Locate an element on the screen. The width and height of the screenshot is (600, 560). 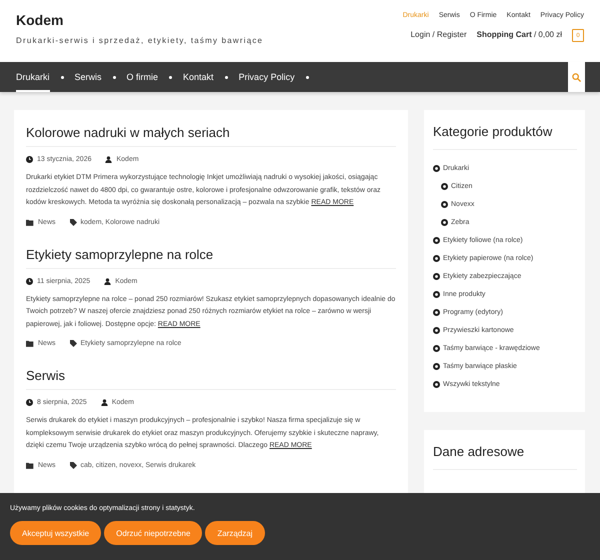
login-link: Login / Register is located at coordinates (438, 34).